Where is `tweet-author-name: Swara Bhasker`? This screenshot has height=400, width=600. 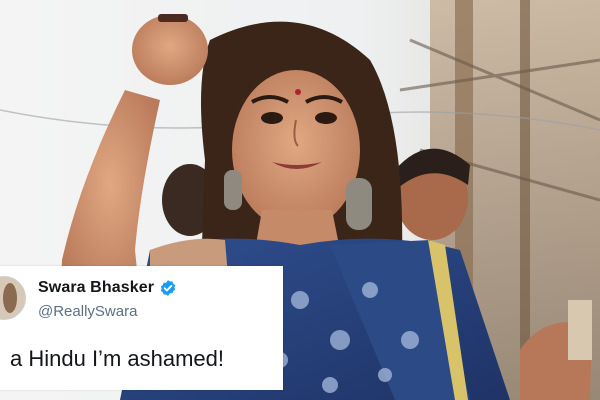
tweet-author-name: Swara Bhasker is located at coordinates (96, 288).